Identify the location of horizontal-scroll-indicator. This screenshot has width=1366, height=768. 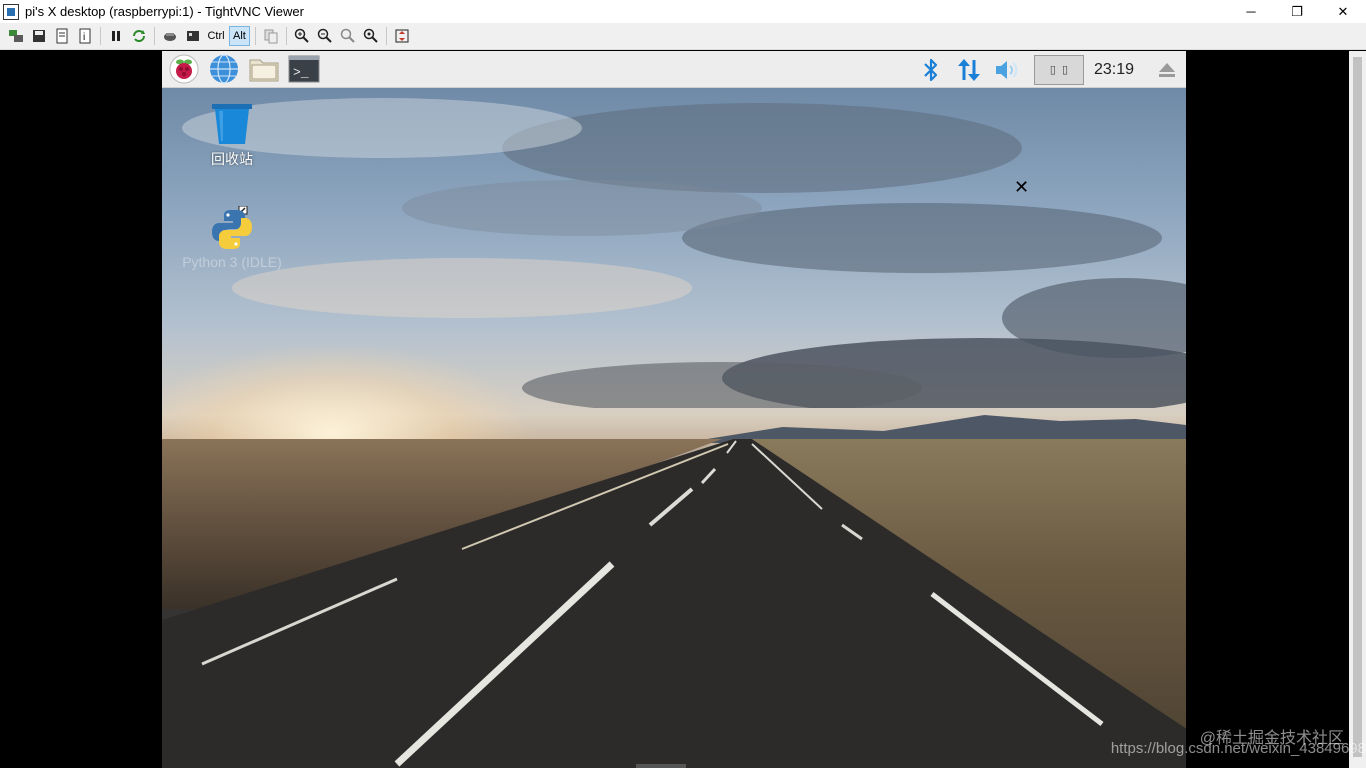
(661, 766).